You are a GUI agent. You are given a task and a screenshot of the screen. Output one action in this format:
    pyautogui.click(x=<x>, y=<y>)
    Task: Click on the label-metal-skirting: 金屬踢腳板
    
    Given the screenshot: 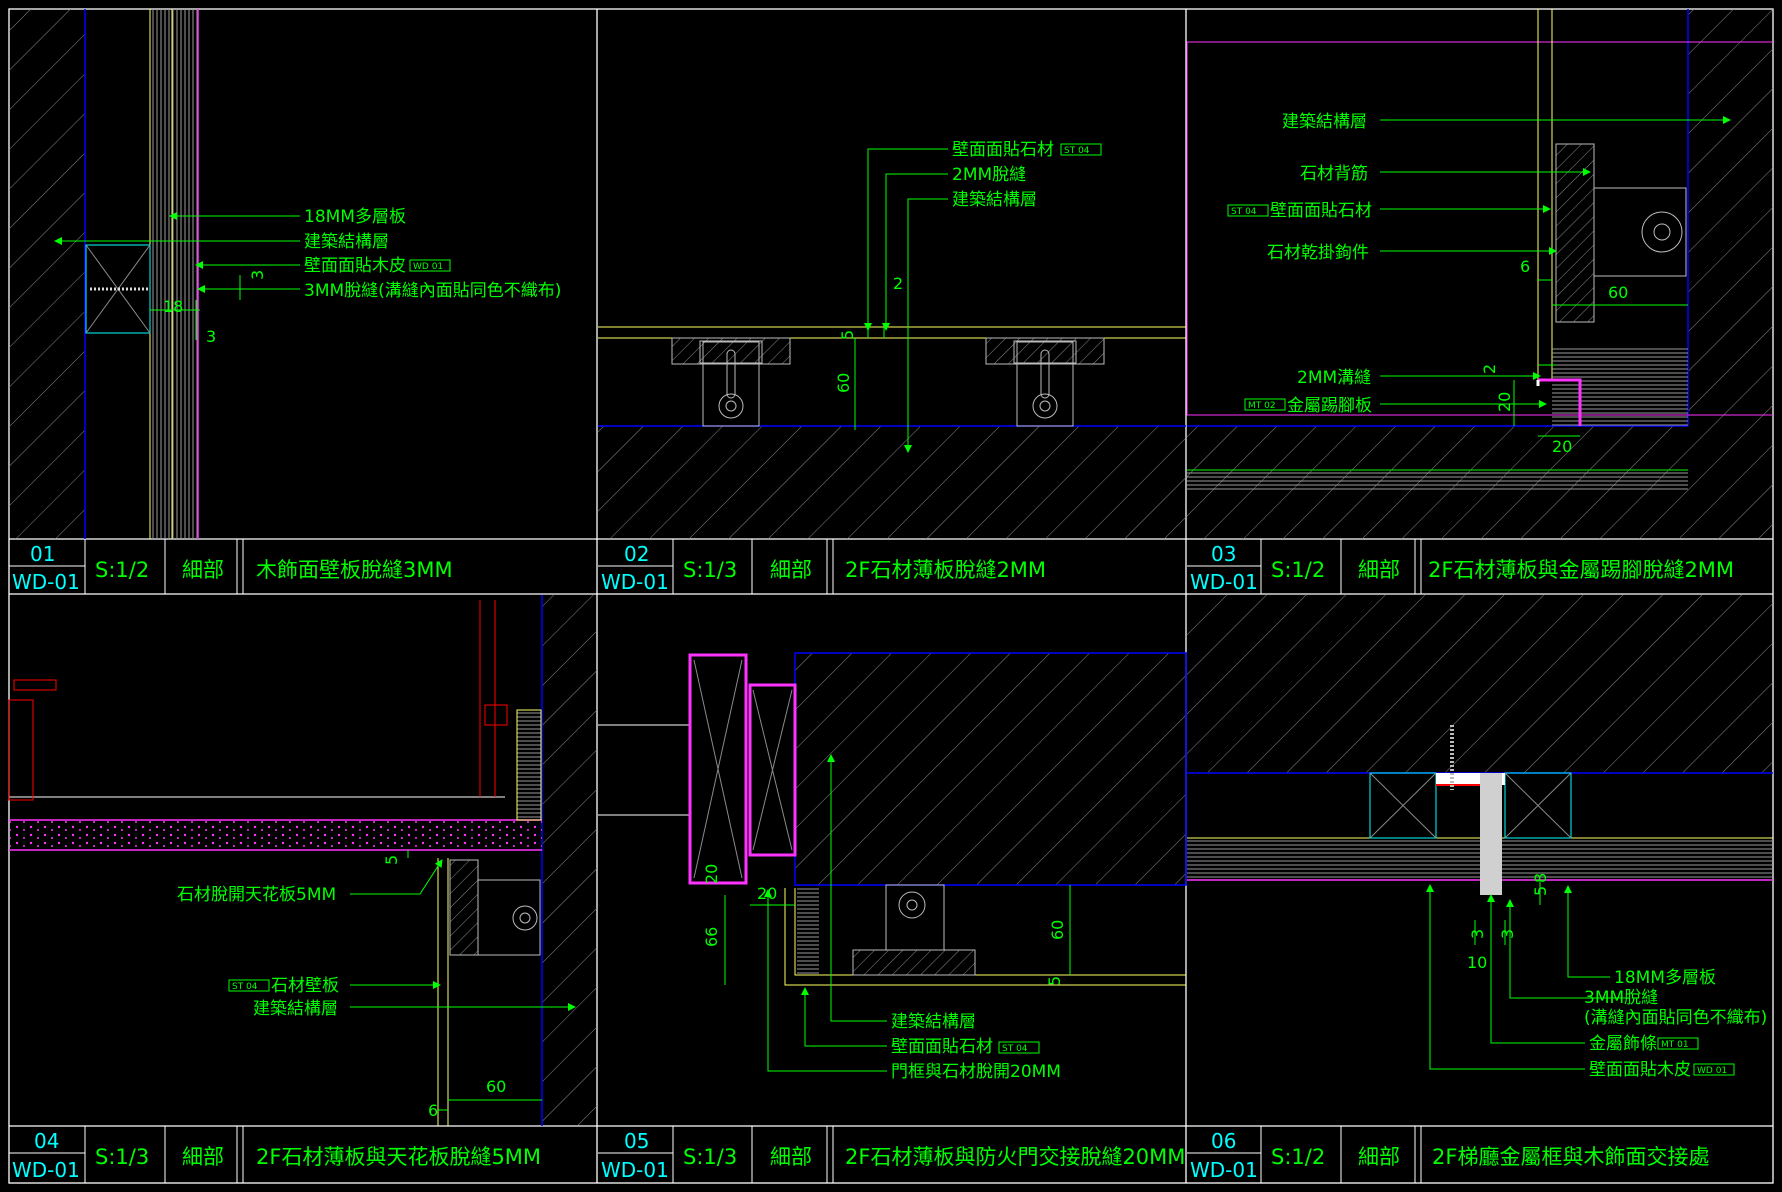 What is the action you would take?
    pyautogui.click(x=1329, y=406)
    